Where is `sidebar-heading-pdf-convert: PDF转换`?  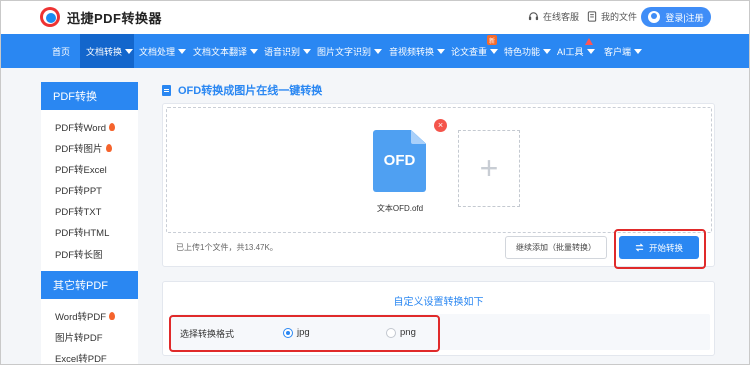
sidebar-heading-pdf-convert: PDF转换 is located at coordinates (89, 96).